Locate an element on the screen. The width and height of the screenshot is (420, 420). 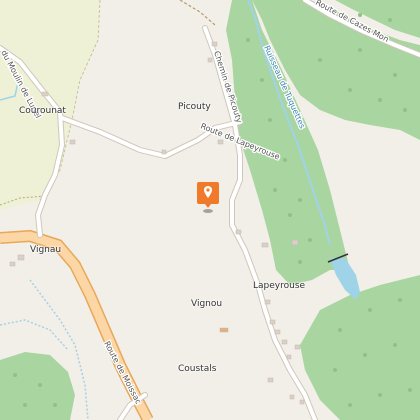
place-label-picouty: Picouty is located at coordinates (194, 107).